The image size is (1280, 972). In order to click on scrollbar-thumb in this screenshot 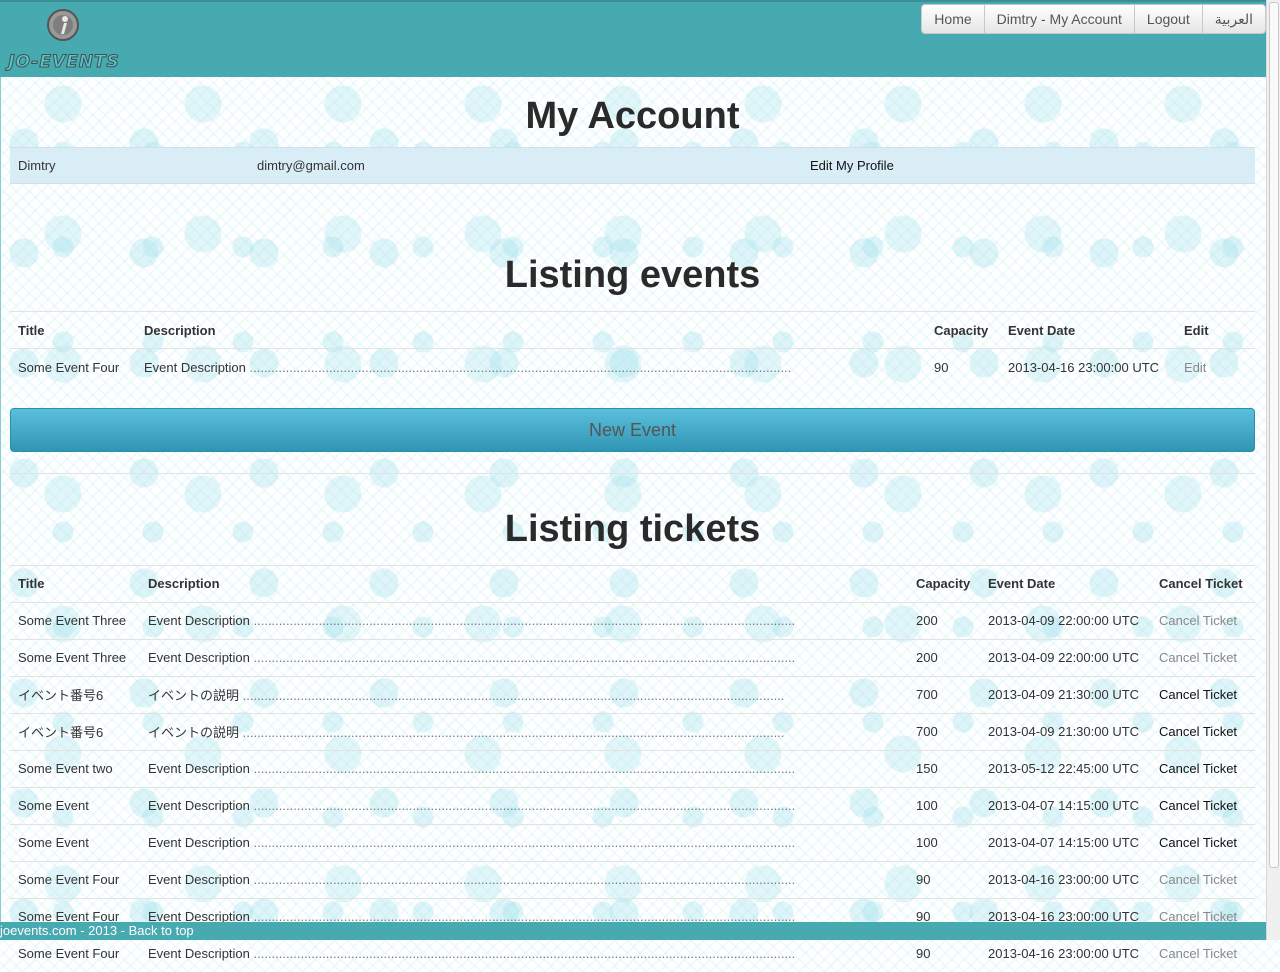, I will do `click(1274, 435)`.